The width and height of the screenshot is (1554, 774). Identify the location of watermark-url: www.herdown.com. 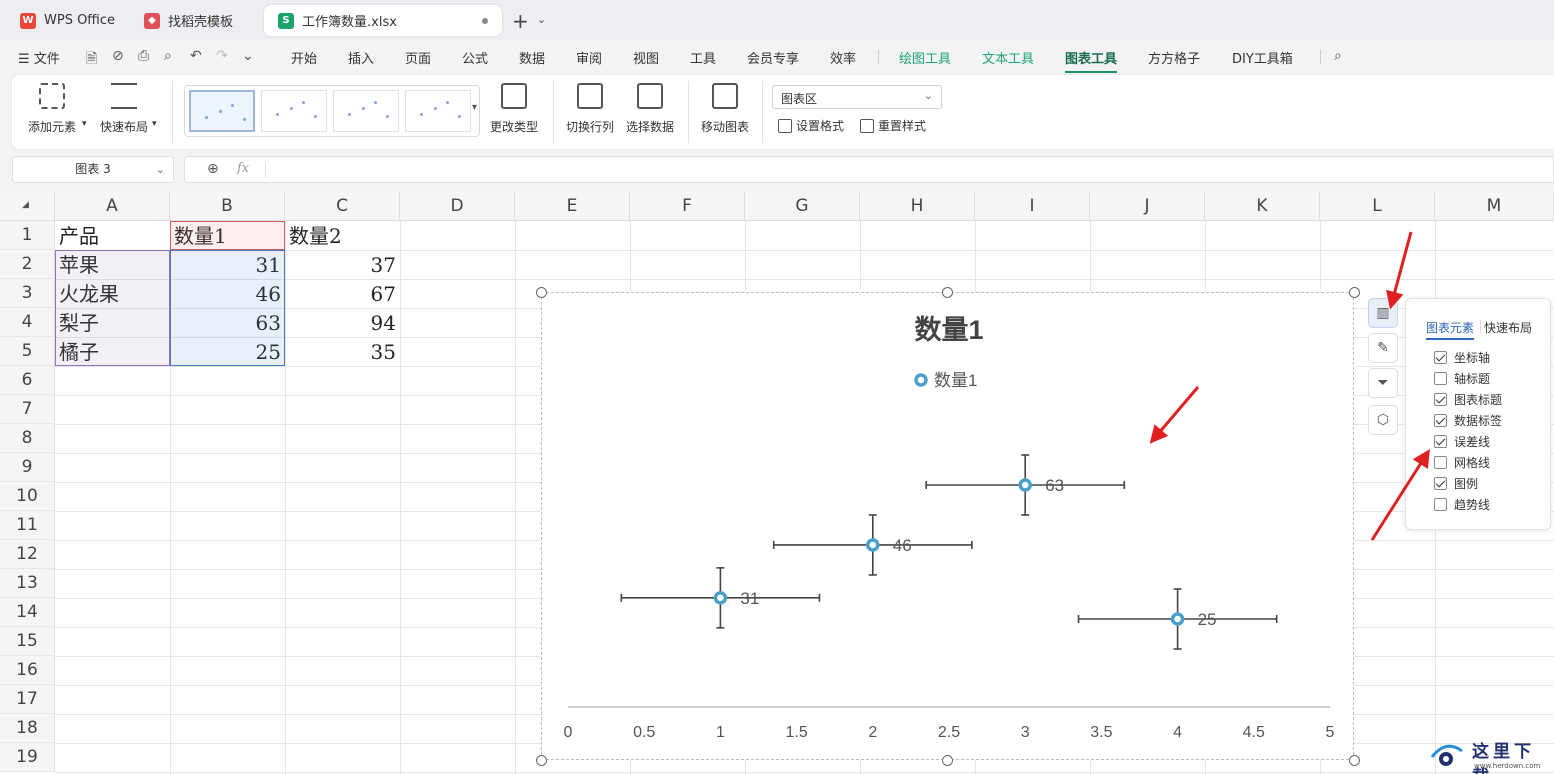
(1507, 766).